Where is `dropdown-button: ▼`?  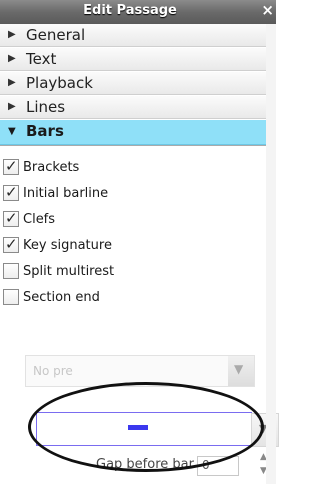 dropdown-button: ▼ is located at coordinates (241, 371).